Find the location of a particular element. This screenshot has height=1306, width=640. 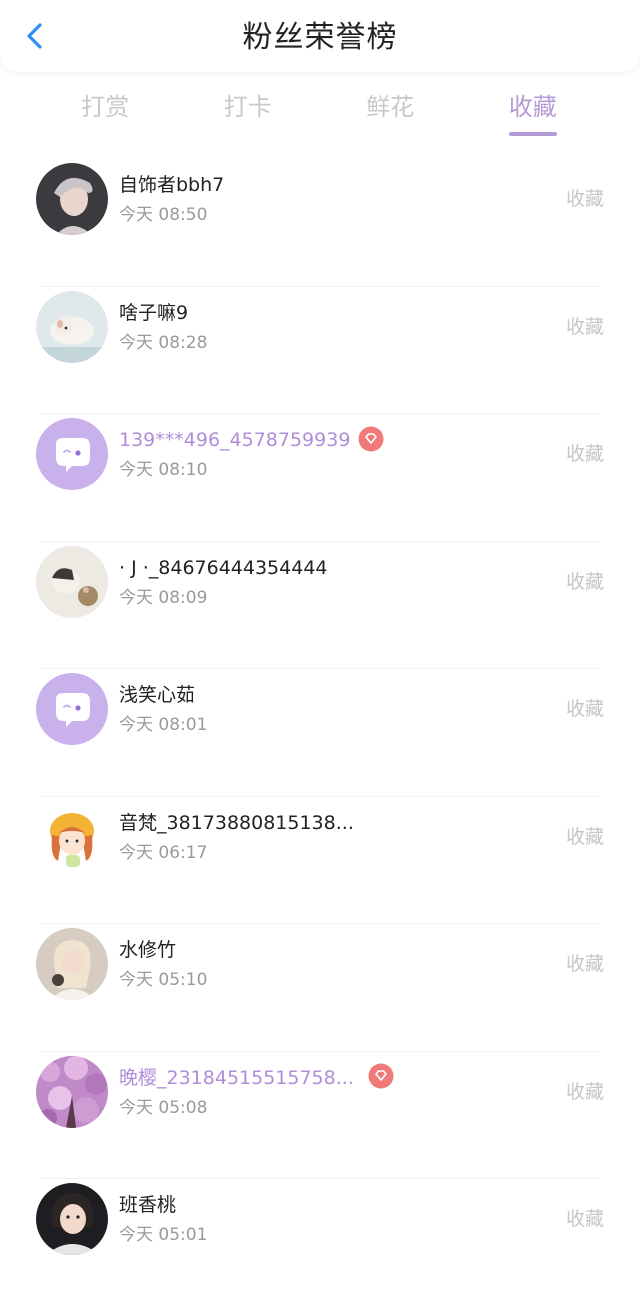

list-item: 班香桃 今天 05:01 收藏 is located at coordinates (320, 1242).